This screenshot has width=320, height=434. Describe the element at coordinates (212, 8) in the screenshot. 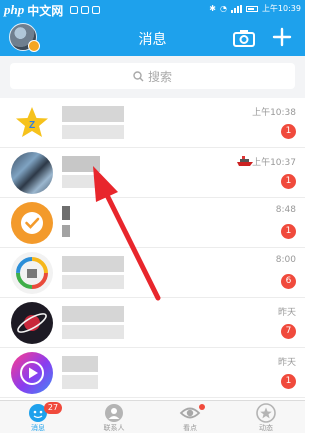

I see `bluetooth-icon: ✱` at that location.